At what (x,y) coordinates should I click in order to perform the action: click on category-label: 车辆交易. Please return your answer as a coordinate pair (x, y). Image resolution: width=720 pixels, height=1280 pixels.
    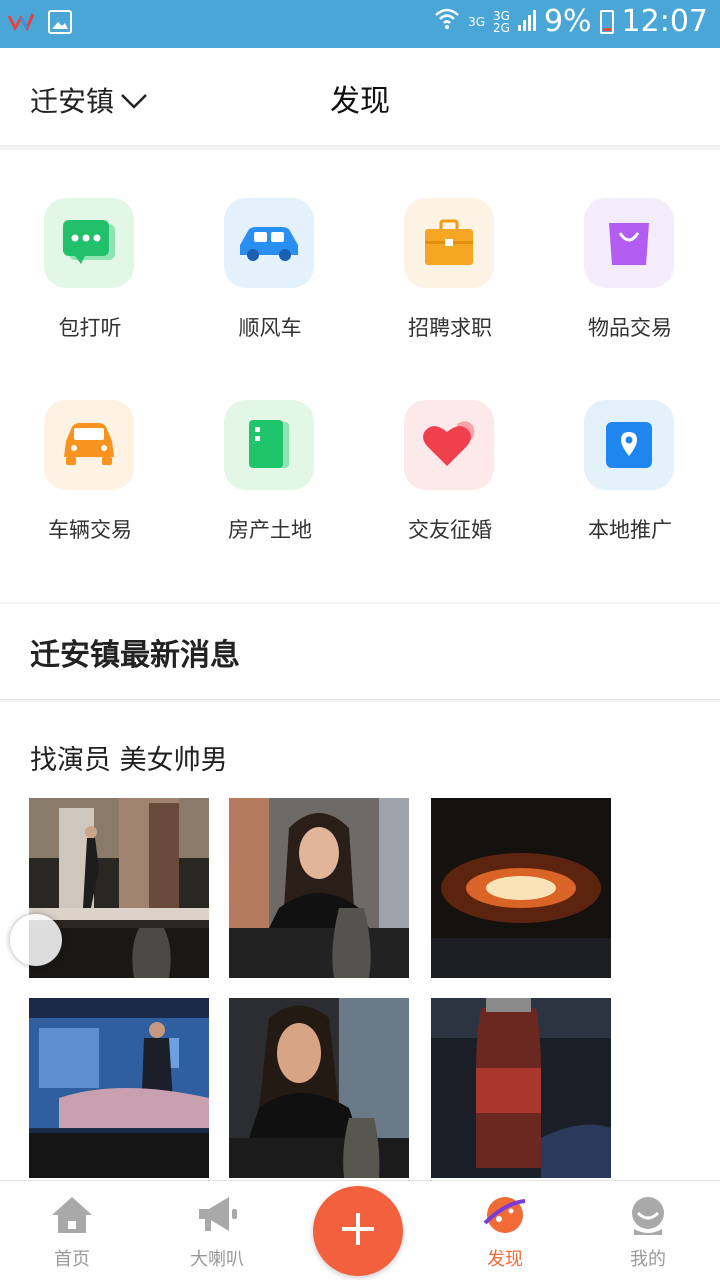
    Looking at the image, I should click on (90, 530).